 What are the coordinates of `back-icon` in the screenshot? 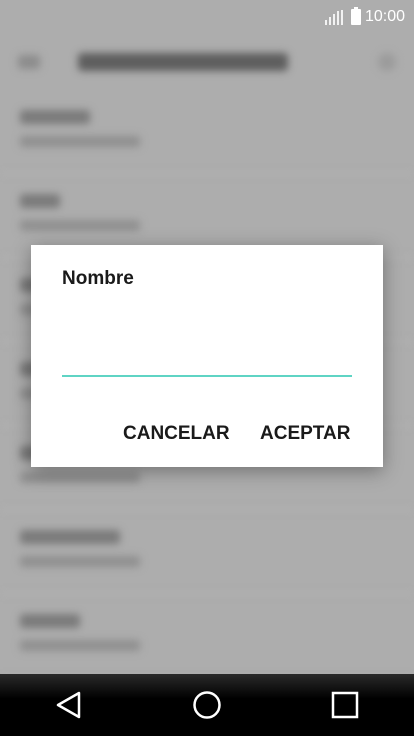 It's located at (69, 705).